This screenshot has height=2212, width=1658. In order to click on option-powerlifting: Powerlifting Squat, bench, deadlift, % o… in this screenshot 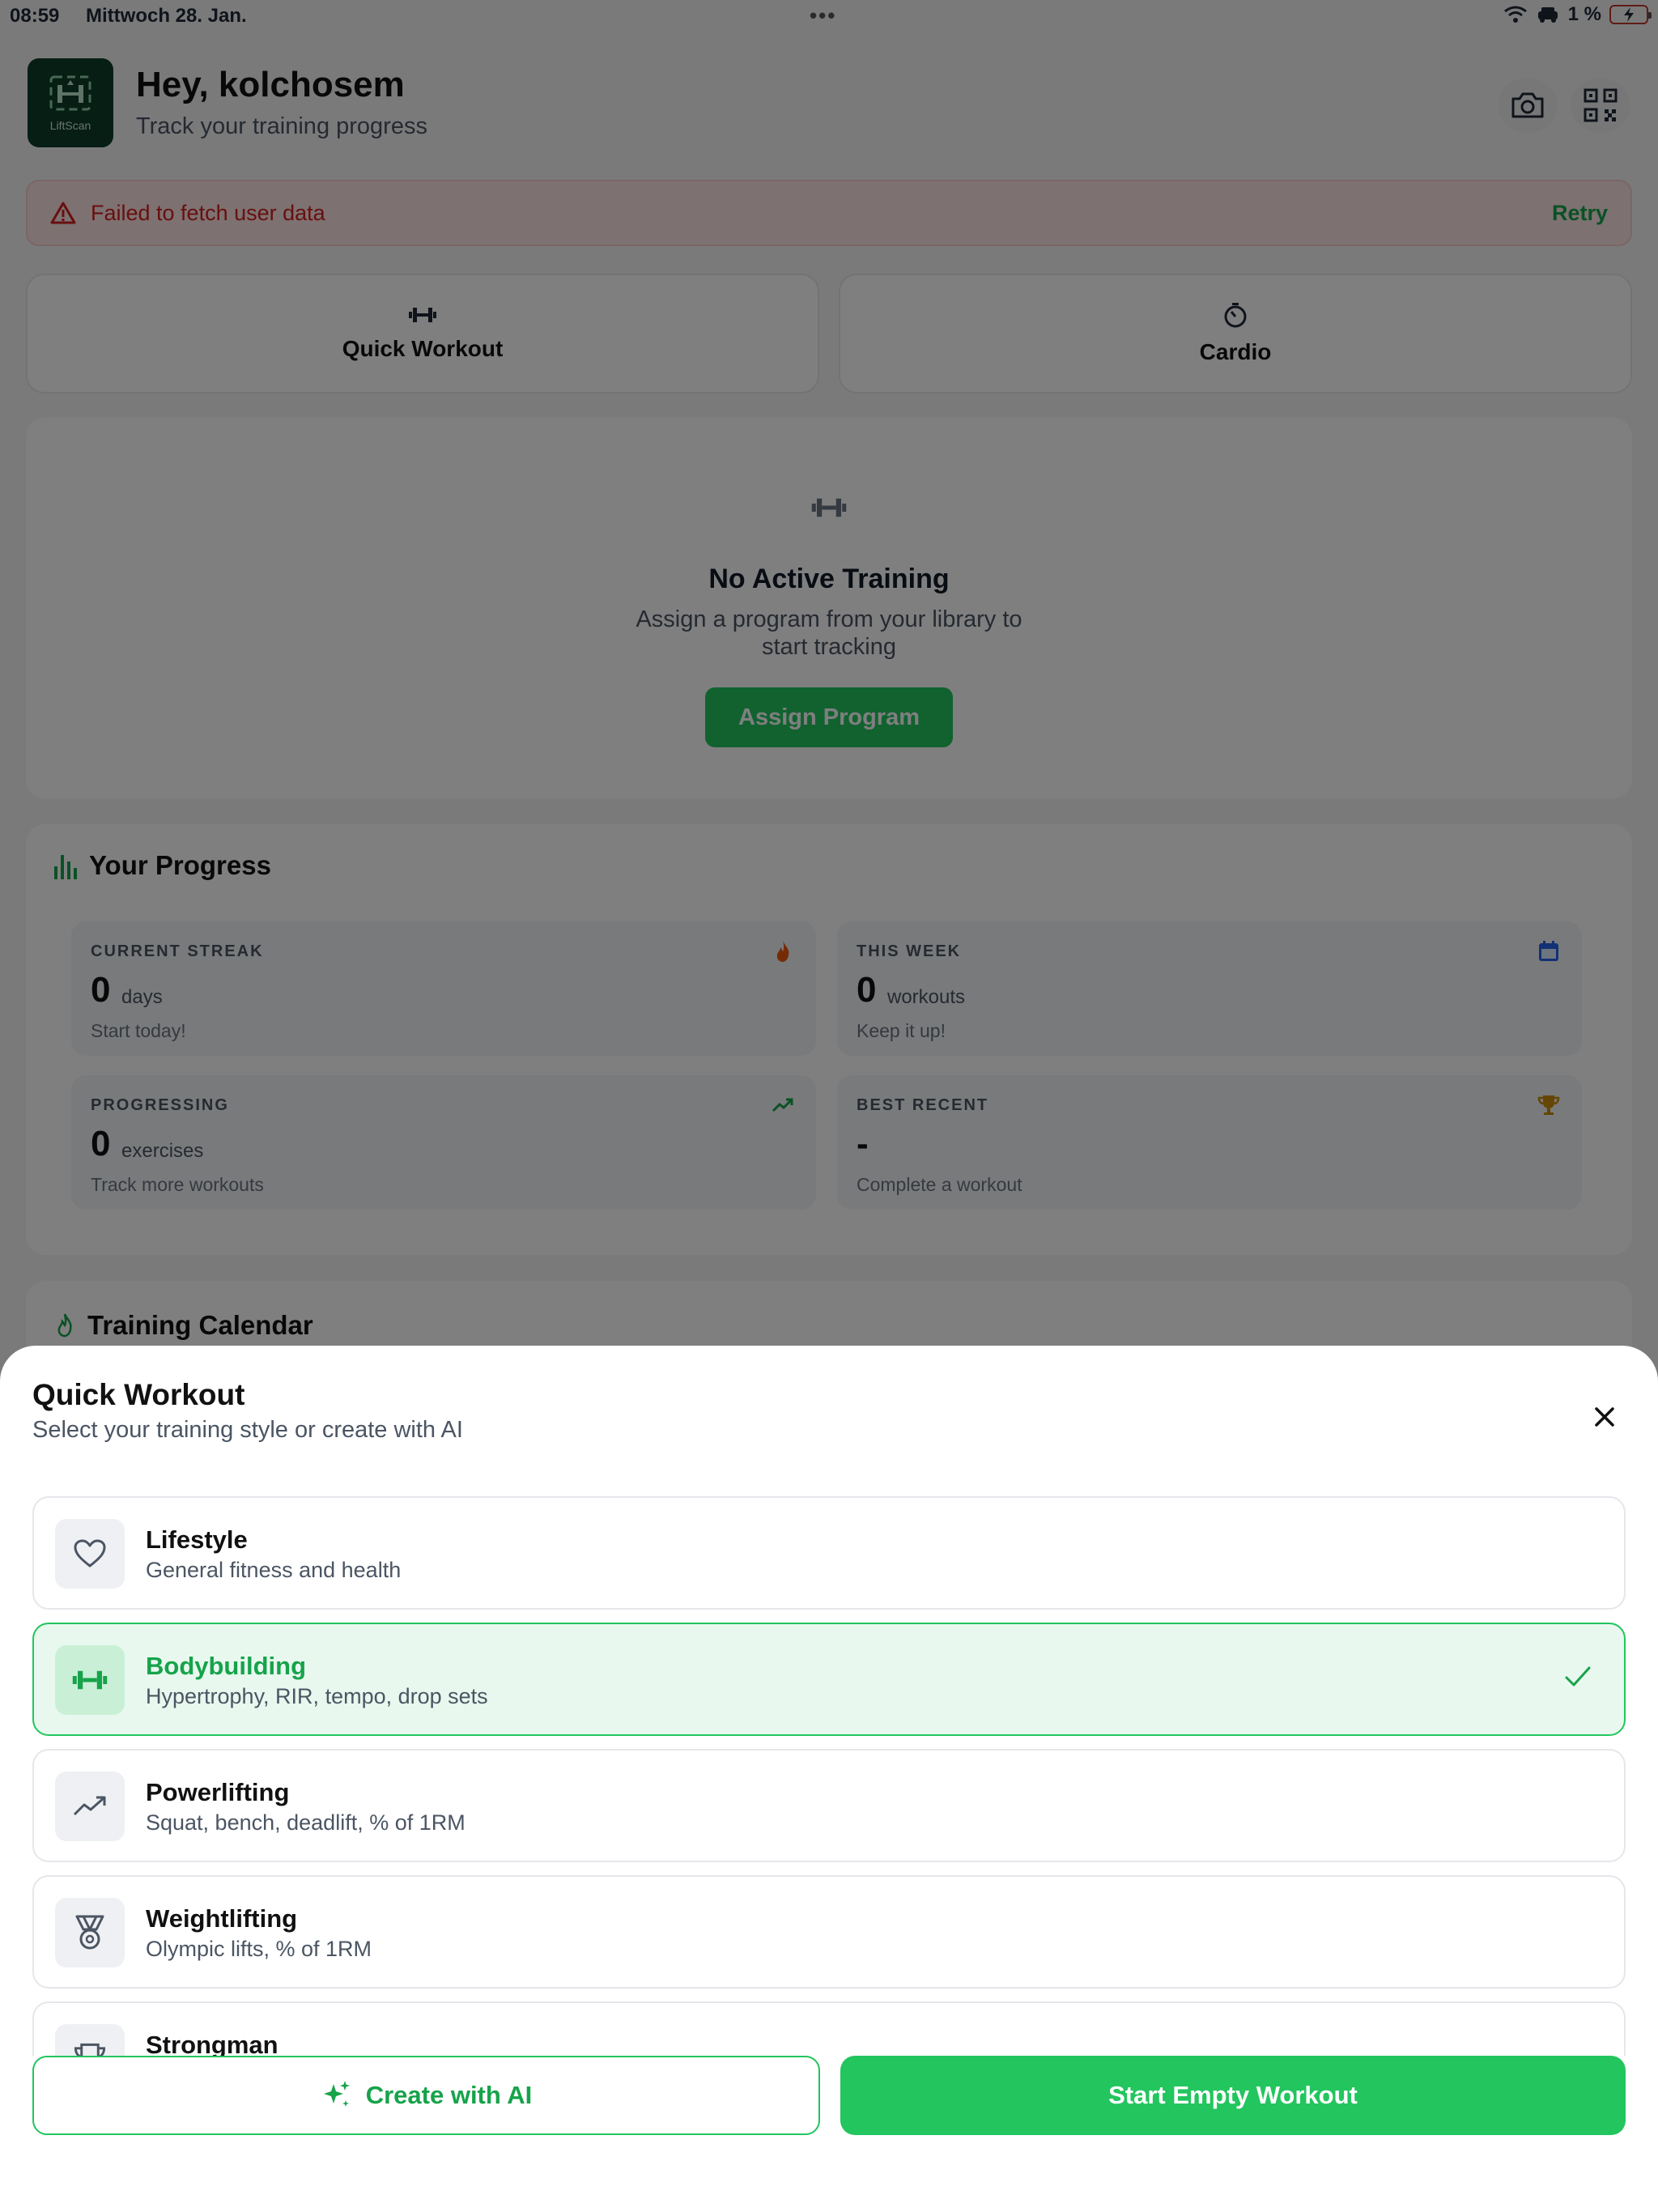, I will do `click(829, 1806)`.